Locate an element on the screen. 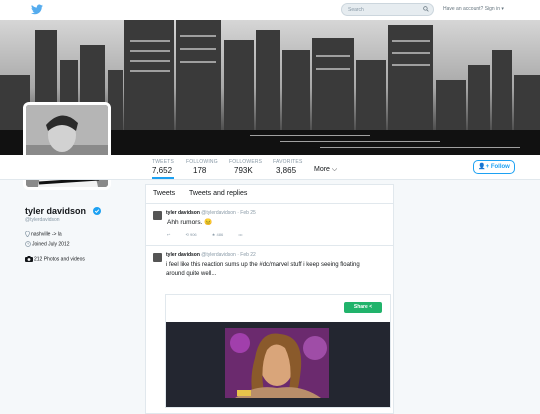 This screenshot has height=414, width=540. tweets-count: 7,652 is located at coordinates (162, 170).